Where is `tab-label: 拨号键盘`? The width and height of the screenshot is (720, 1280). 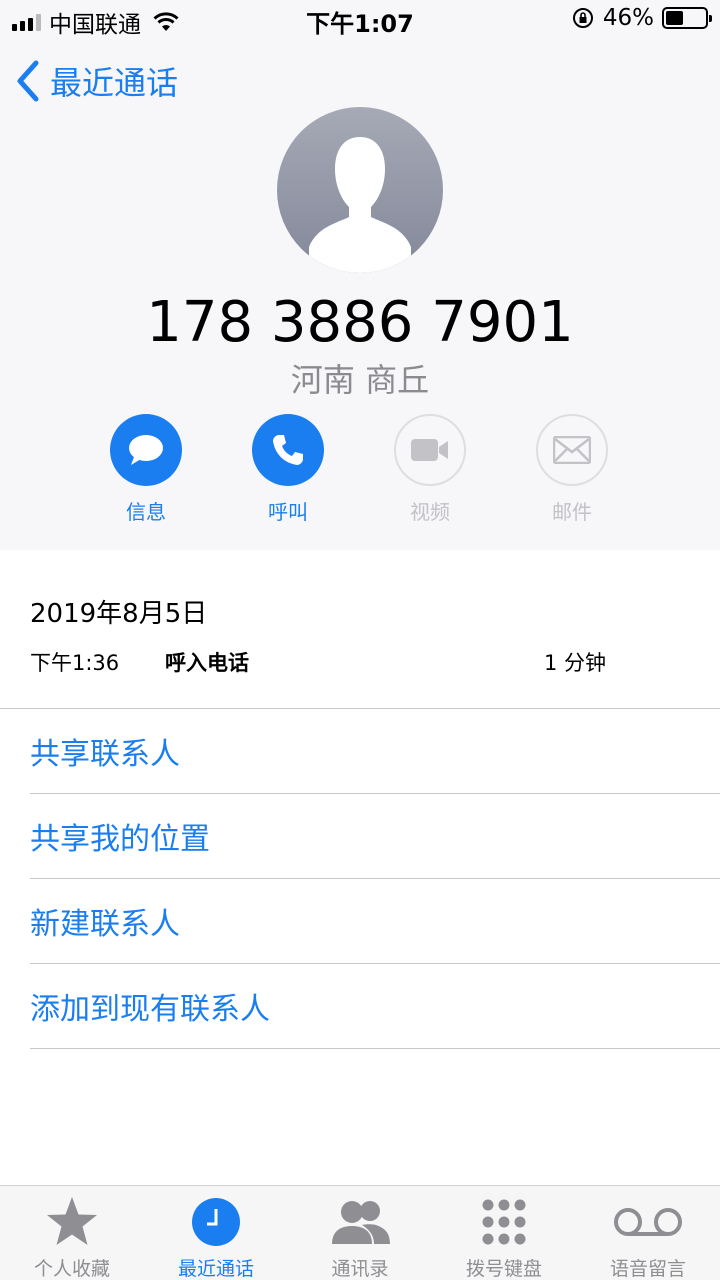 tab-label: 拨号键盘 is located at coordinates (503, 1269).